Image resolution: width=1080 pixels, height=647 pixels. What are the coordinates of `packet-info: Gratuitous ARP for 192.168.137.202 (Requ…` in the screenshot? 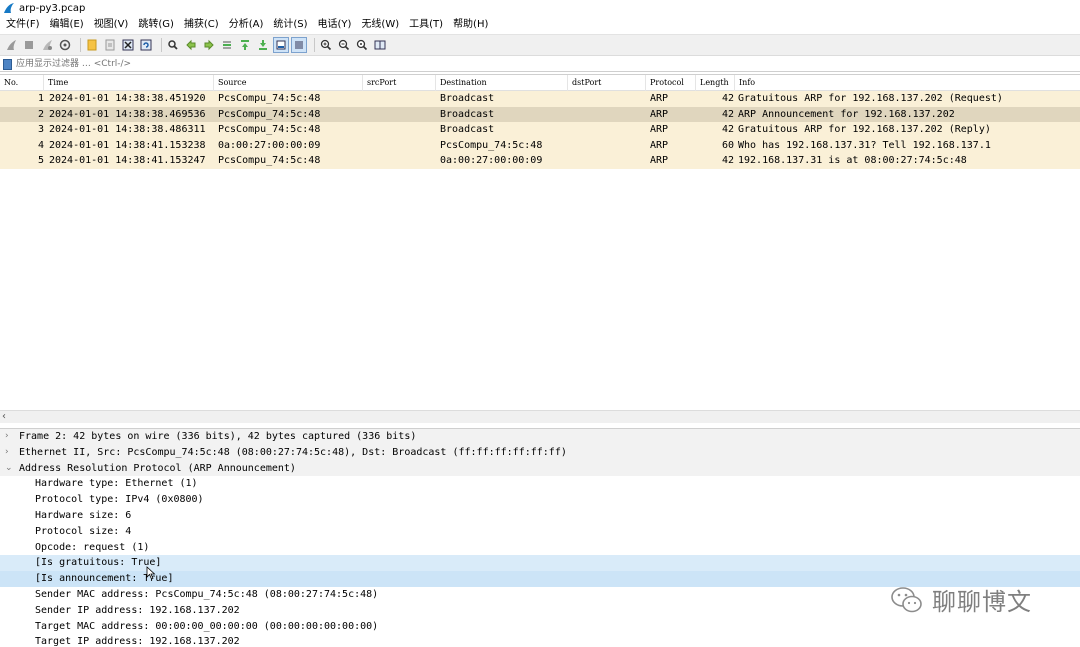 It's located at (870, 98).